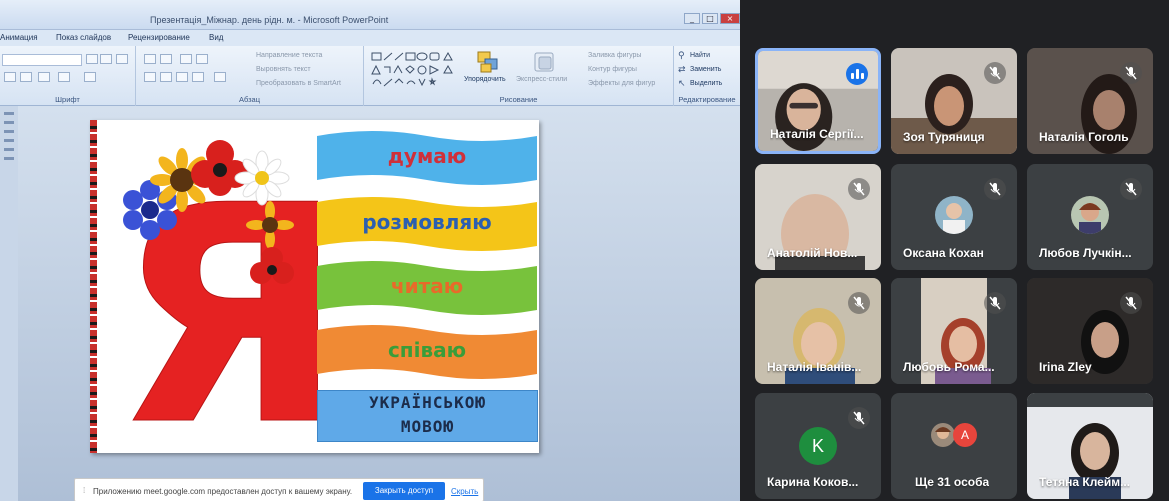 The width and height of the screenshot is (1169, 501). What do you see at coordinates (730, 18) in the screenshot?
I see `close-button: ×` at bounding box center [730, 18].